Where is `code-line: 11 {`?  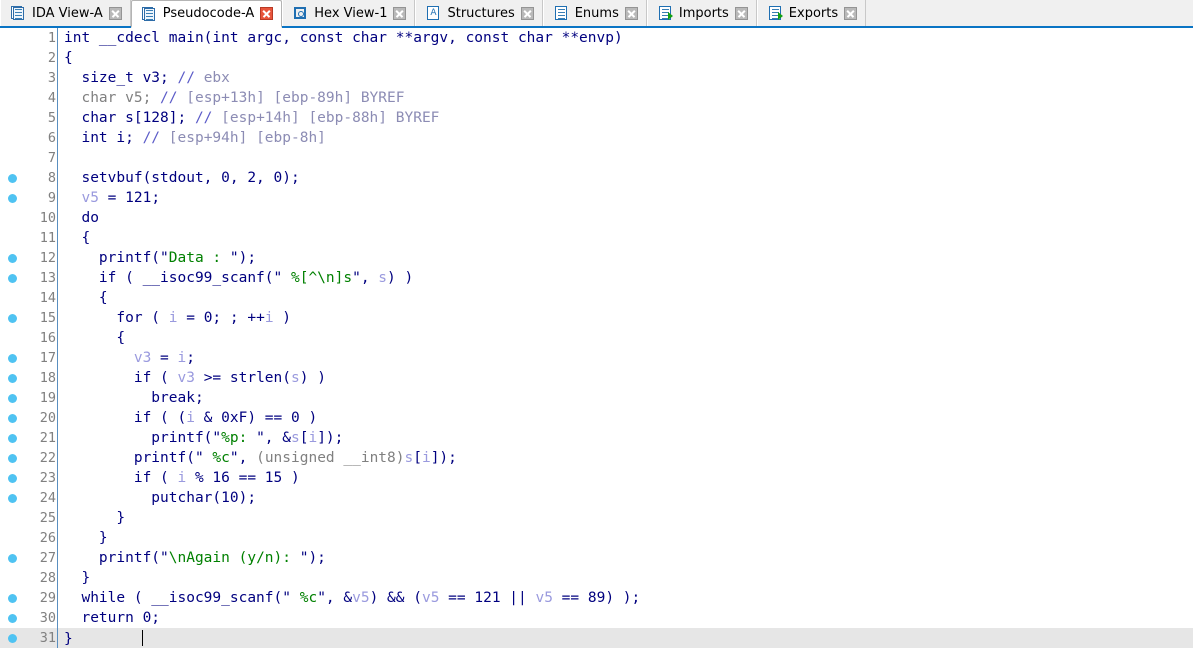 code-line: 11 { is located at coordinates (596, 238).